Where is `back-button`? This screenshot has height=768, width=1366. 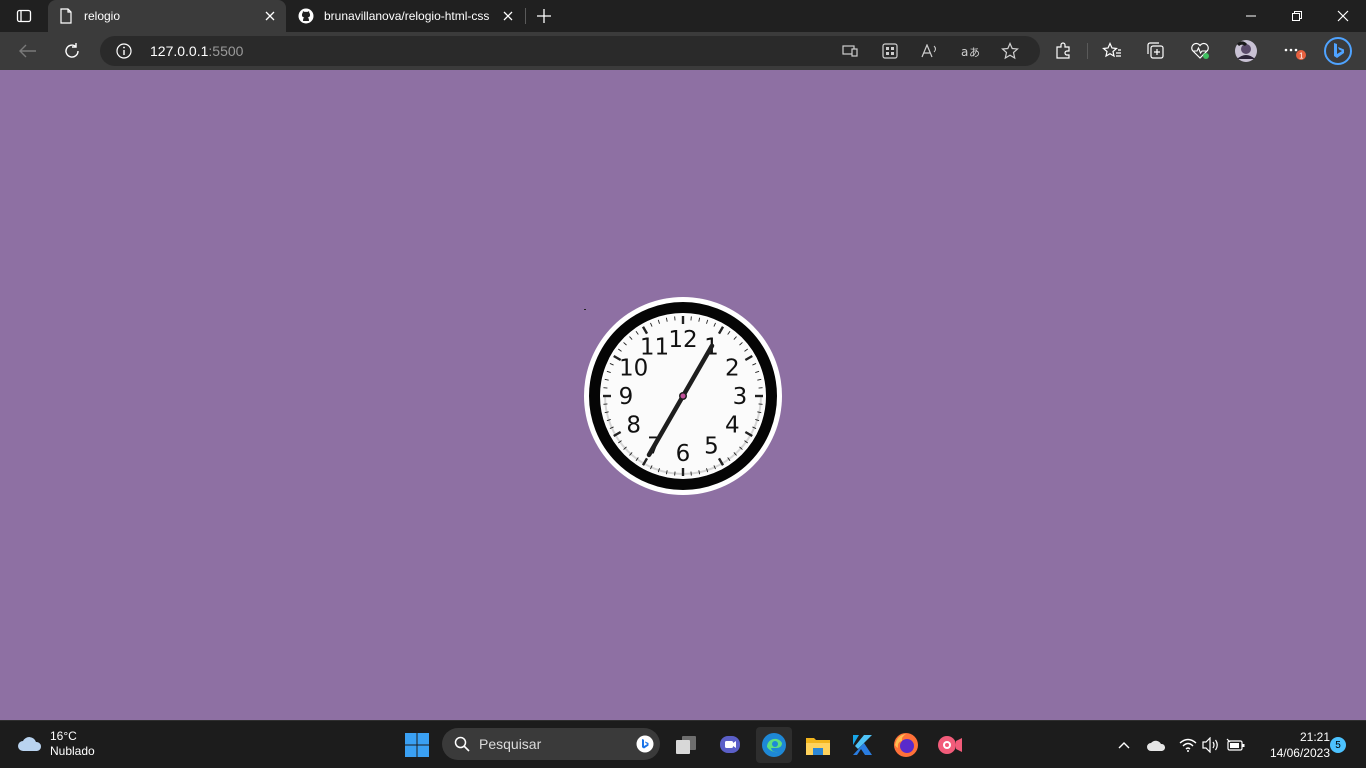
back-button is located at coordinates (28, 51).